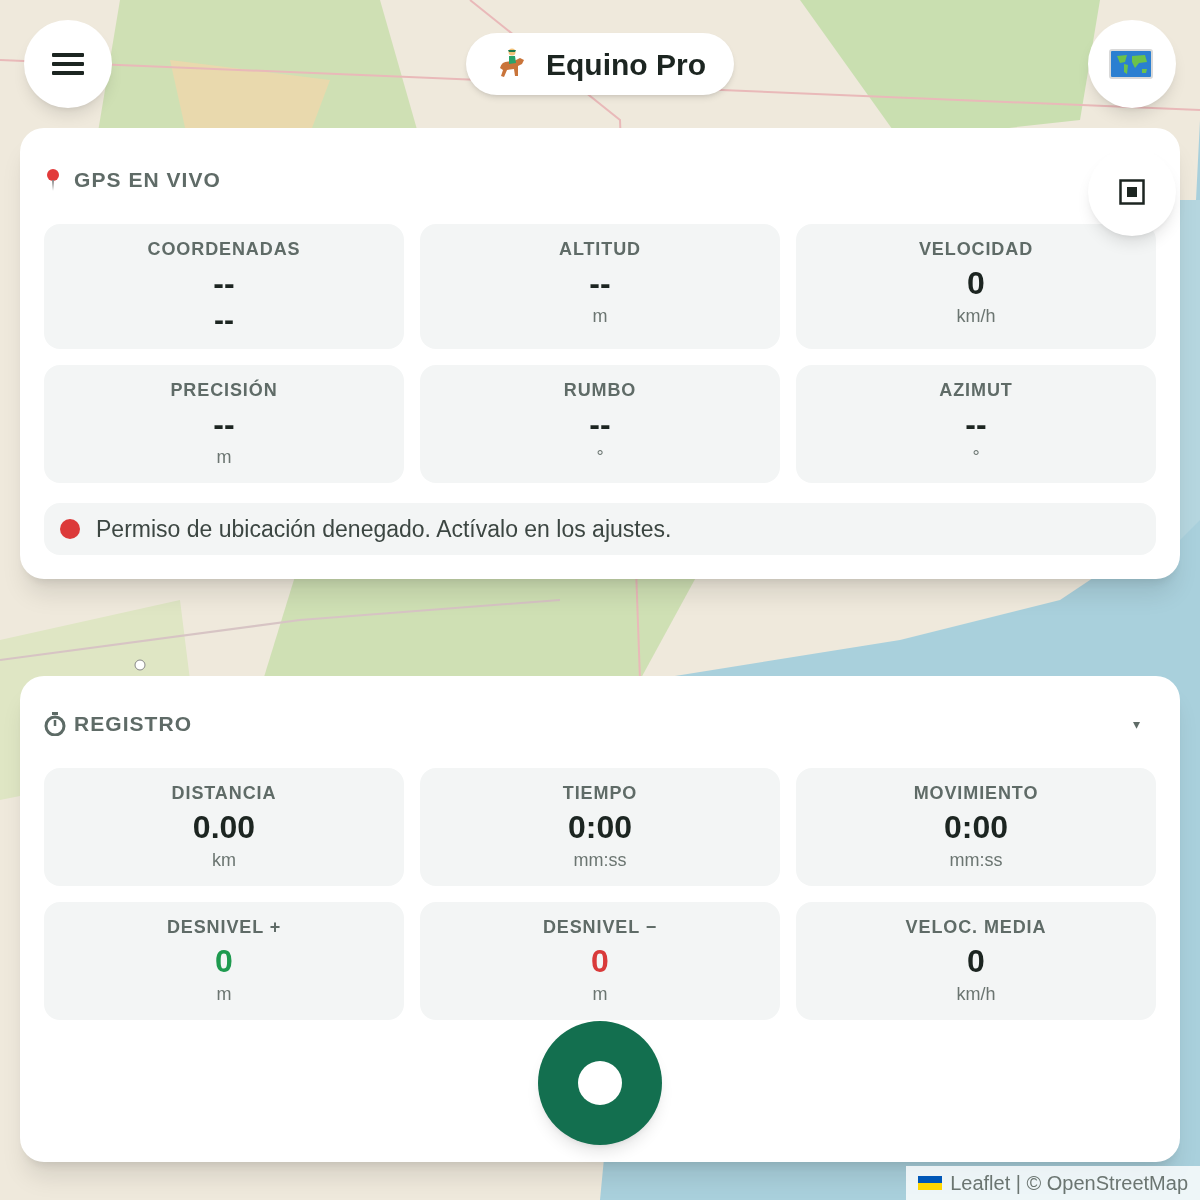 The height and width of the screenshot is (1200, 1200). I want to click on record-dot-icon, so click(600, 1083).